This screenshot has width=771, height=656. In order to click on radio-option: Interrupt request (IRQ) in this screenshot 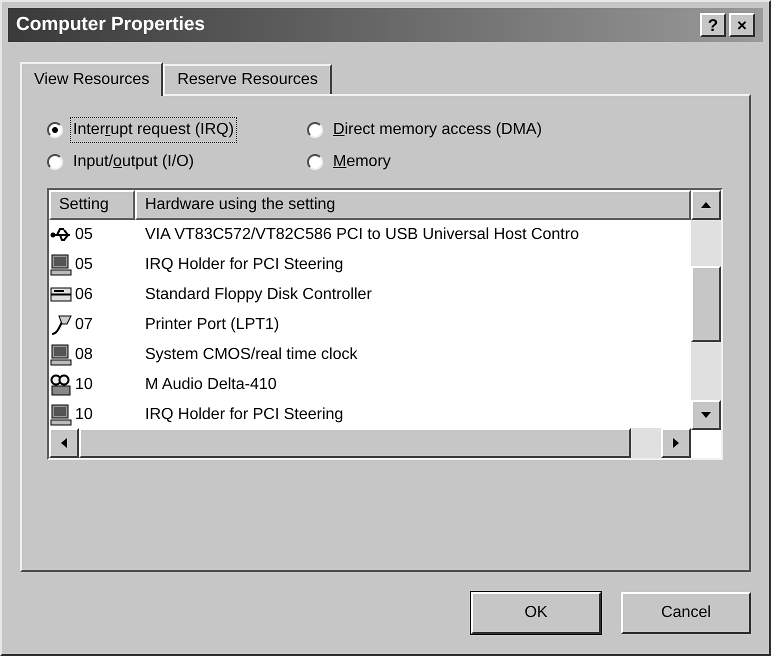, I will do `click(172, 130)`.